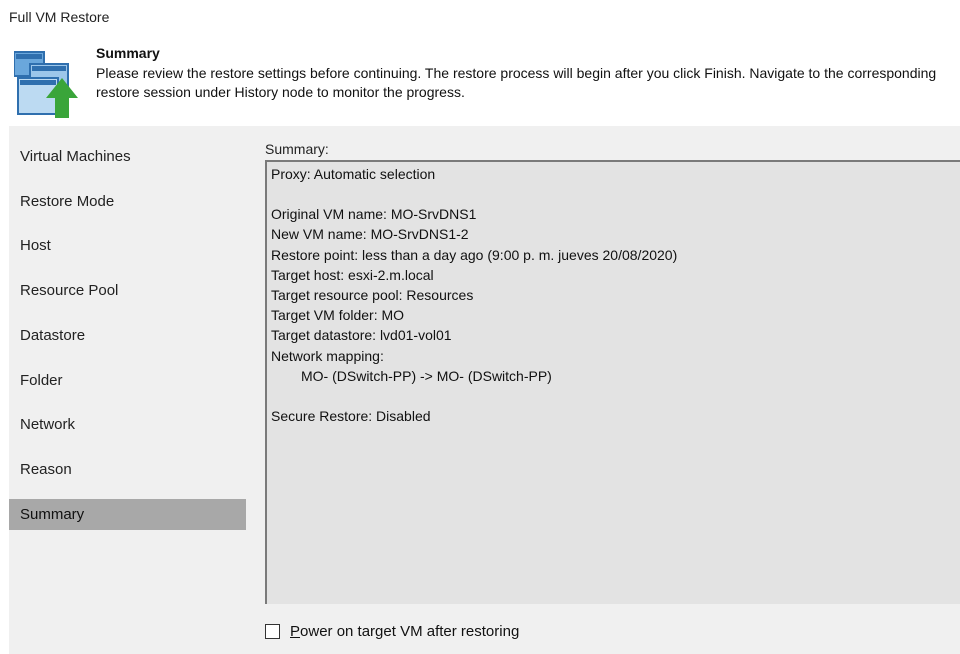 The height and width of the screenshot is (654, 960). I want to click on vm-restore-icon, so click(45, 80).